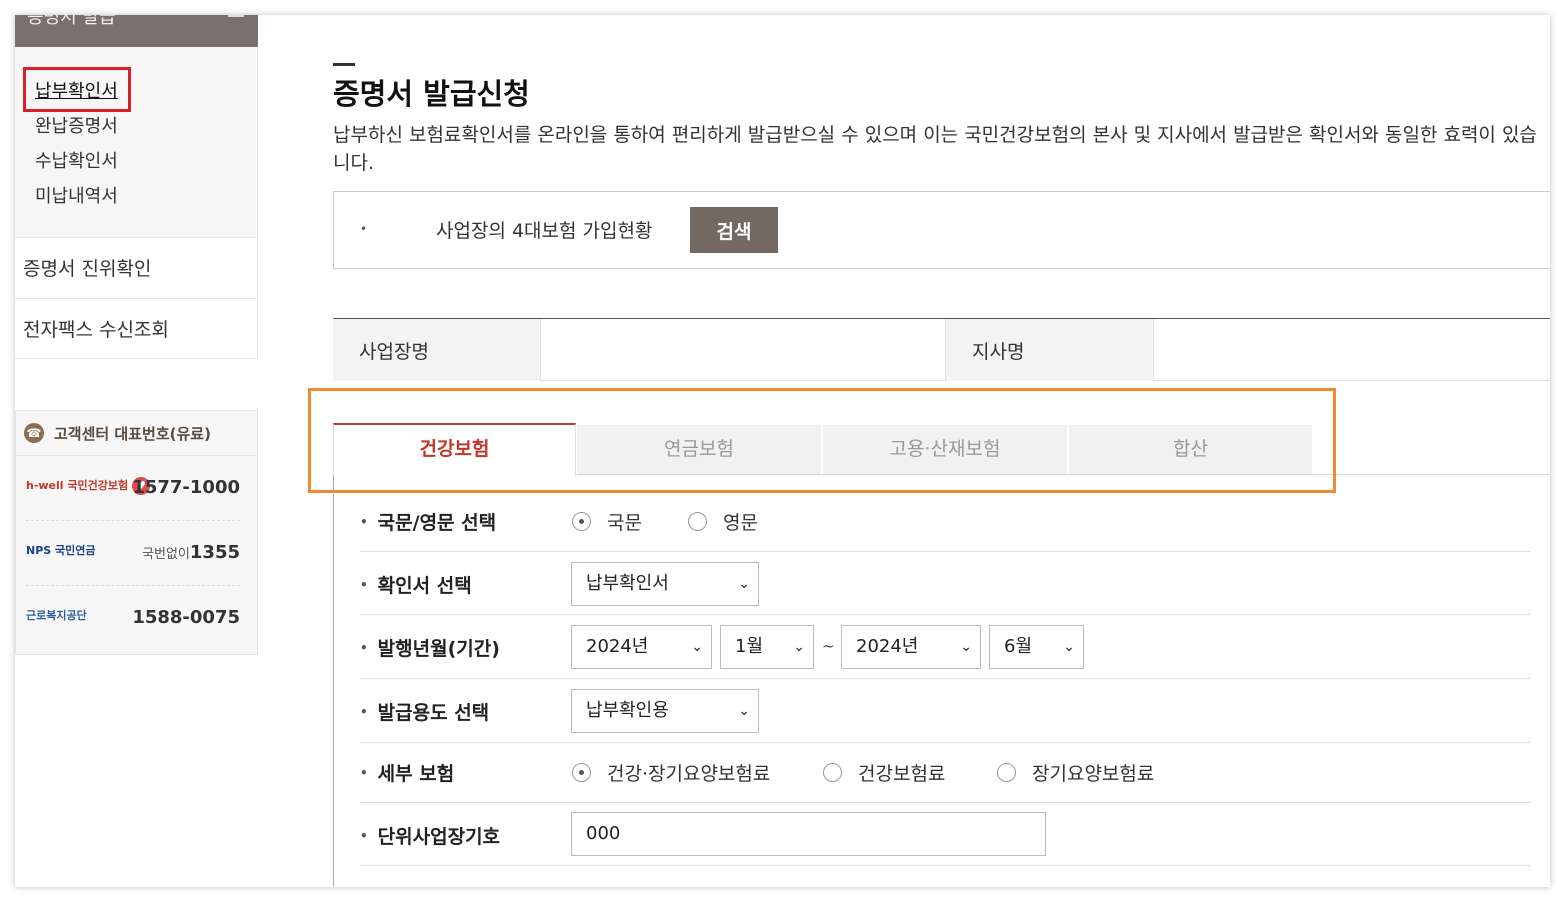 The image size is (1565, 902). I want to click on unit-code-input: 000, so click(808, 834).